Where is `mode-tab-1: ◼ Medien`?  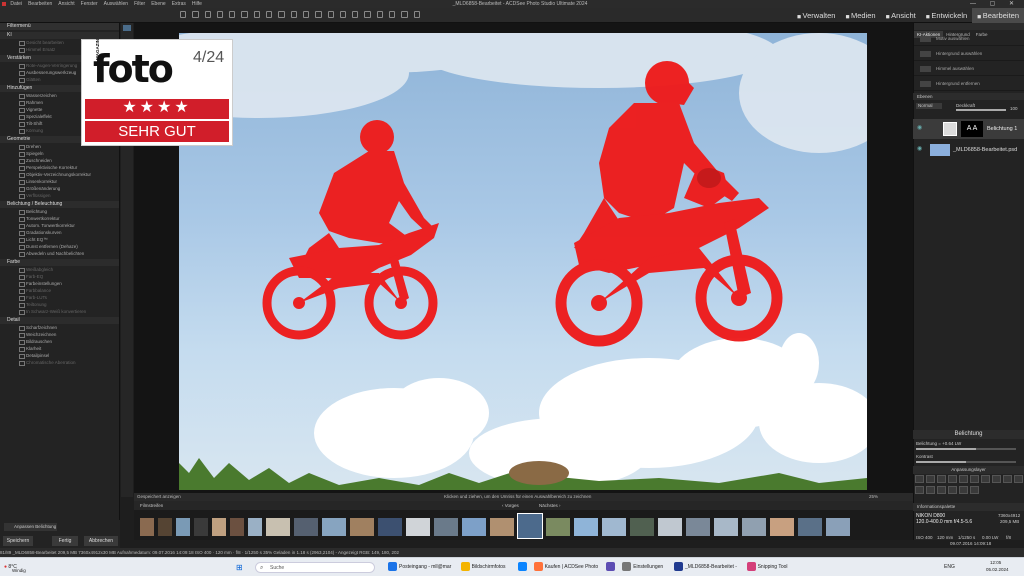
mode-tab-1: ◼ Medien is located at coordinates (860, 15).